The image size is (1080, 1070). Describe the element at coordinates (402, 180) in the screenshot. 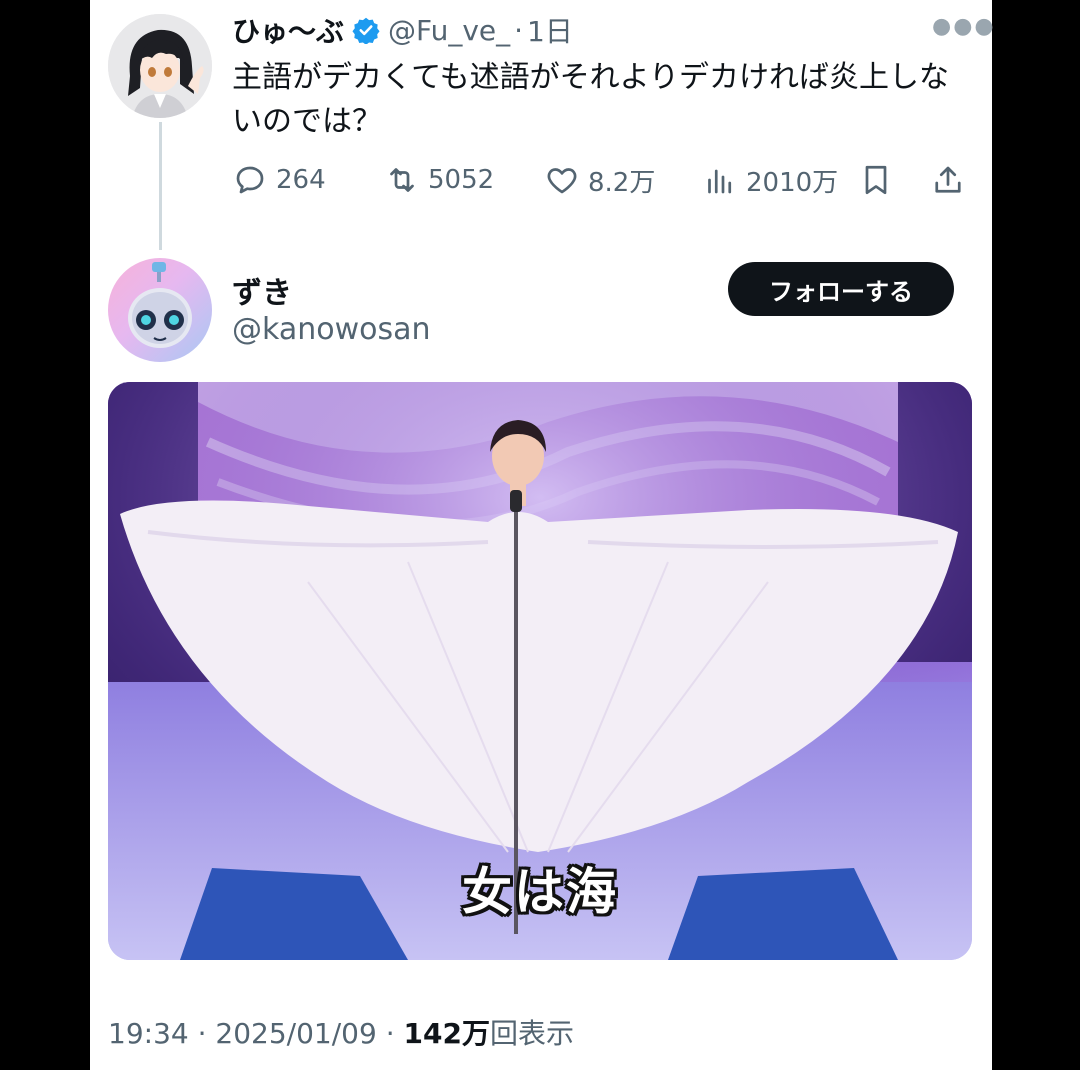

I see `retweet-icon` at that location.